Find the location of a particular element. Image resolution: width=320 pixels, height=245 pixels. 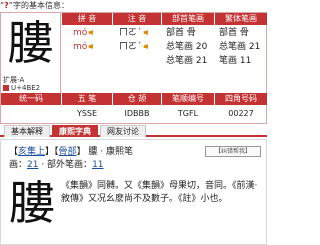

bihua-row: 总笔画 21 is located at coordinates (186, 61).